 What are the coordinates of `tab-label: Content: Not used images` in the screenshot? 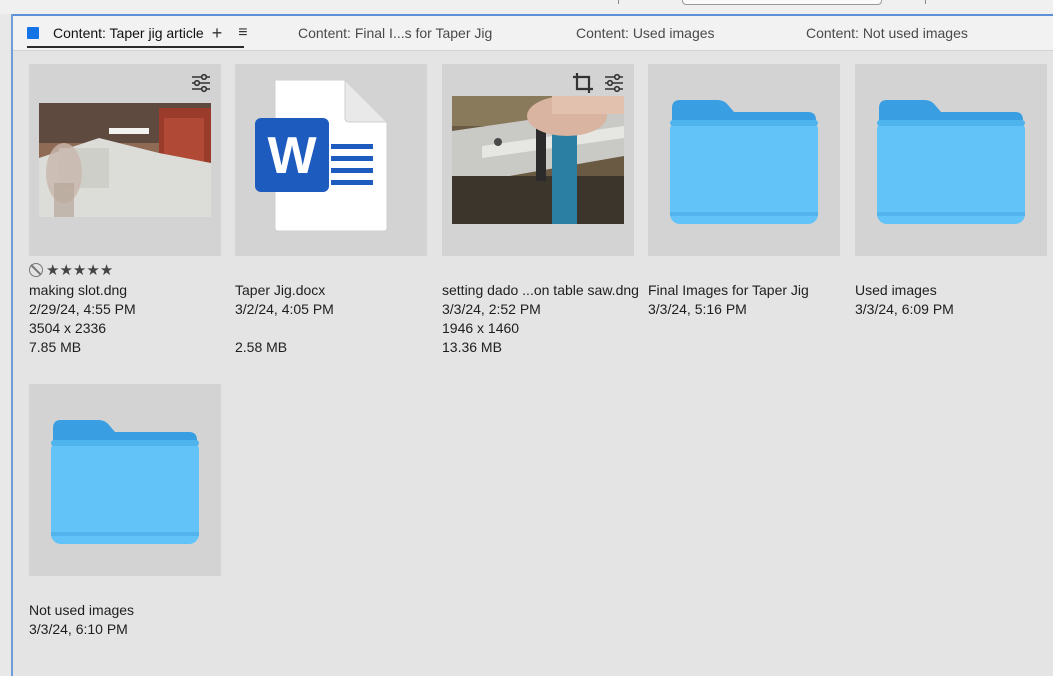 It's located at (887, 33).